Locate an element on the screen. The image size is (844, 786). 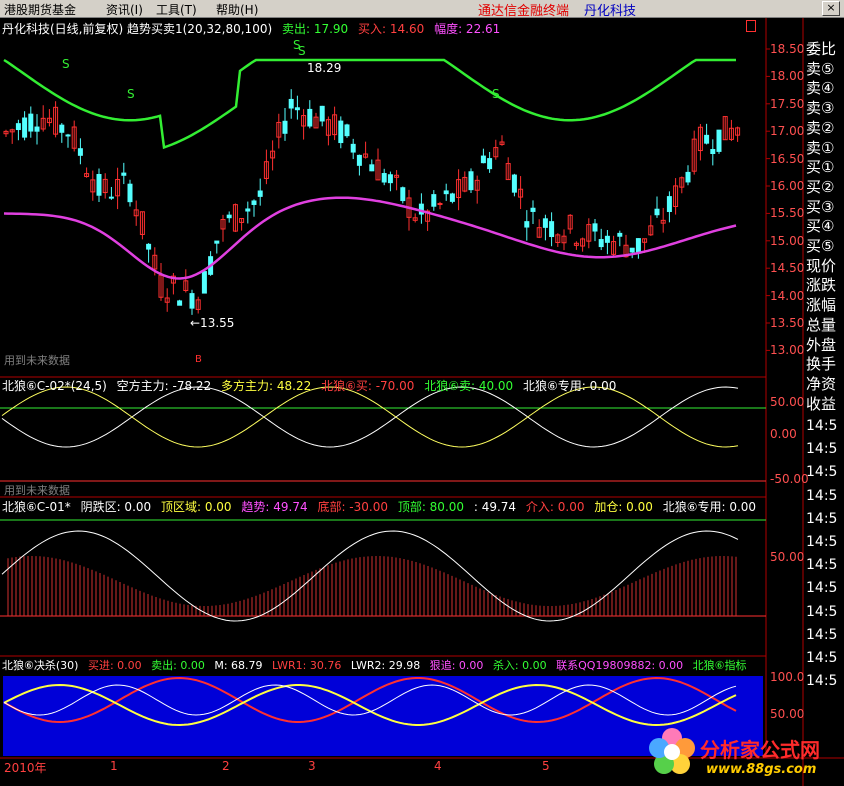
panel4-henzhui: 狠追: 0.00 is located at coordinates (456, 665).